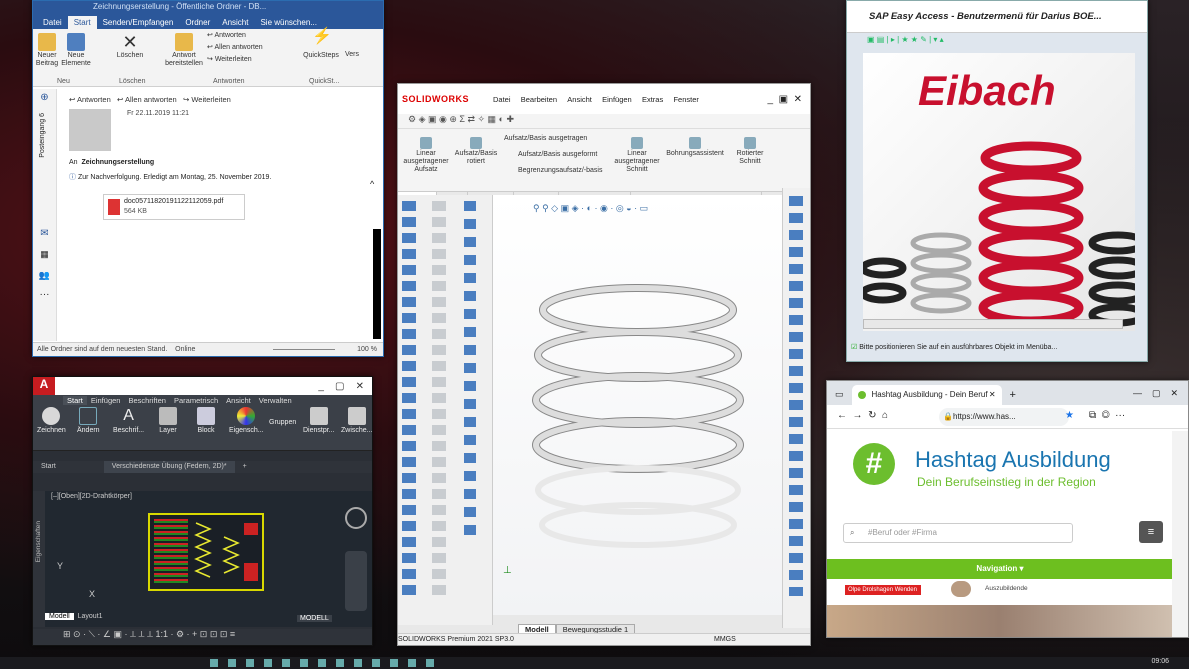 This screenshot has height=669, width=1189. What do you see at coordinates (235, 48) in the screenshot?
I see `reply-all-button: ↩ Allen antworten` at bounding box center [235, 48].